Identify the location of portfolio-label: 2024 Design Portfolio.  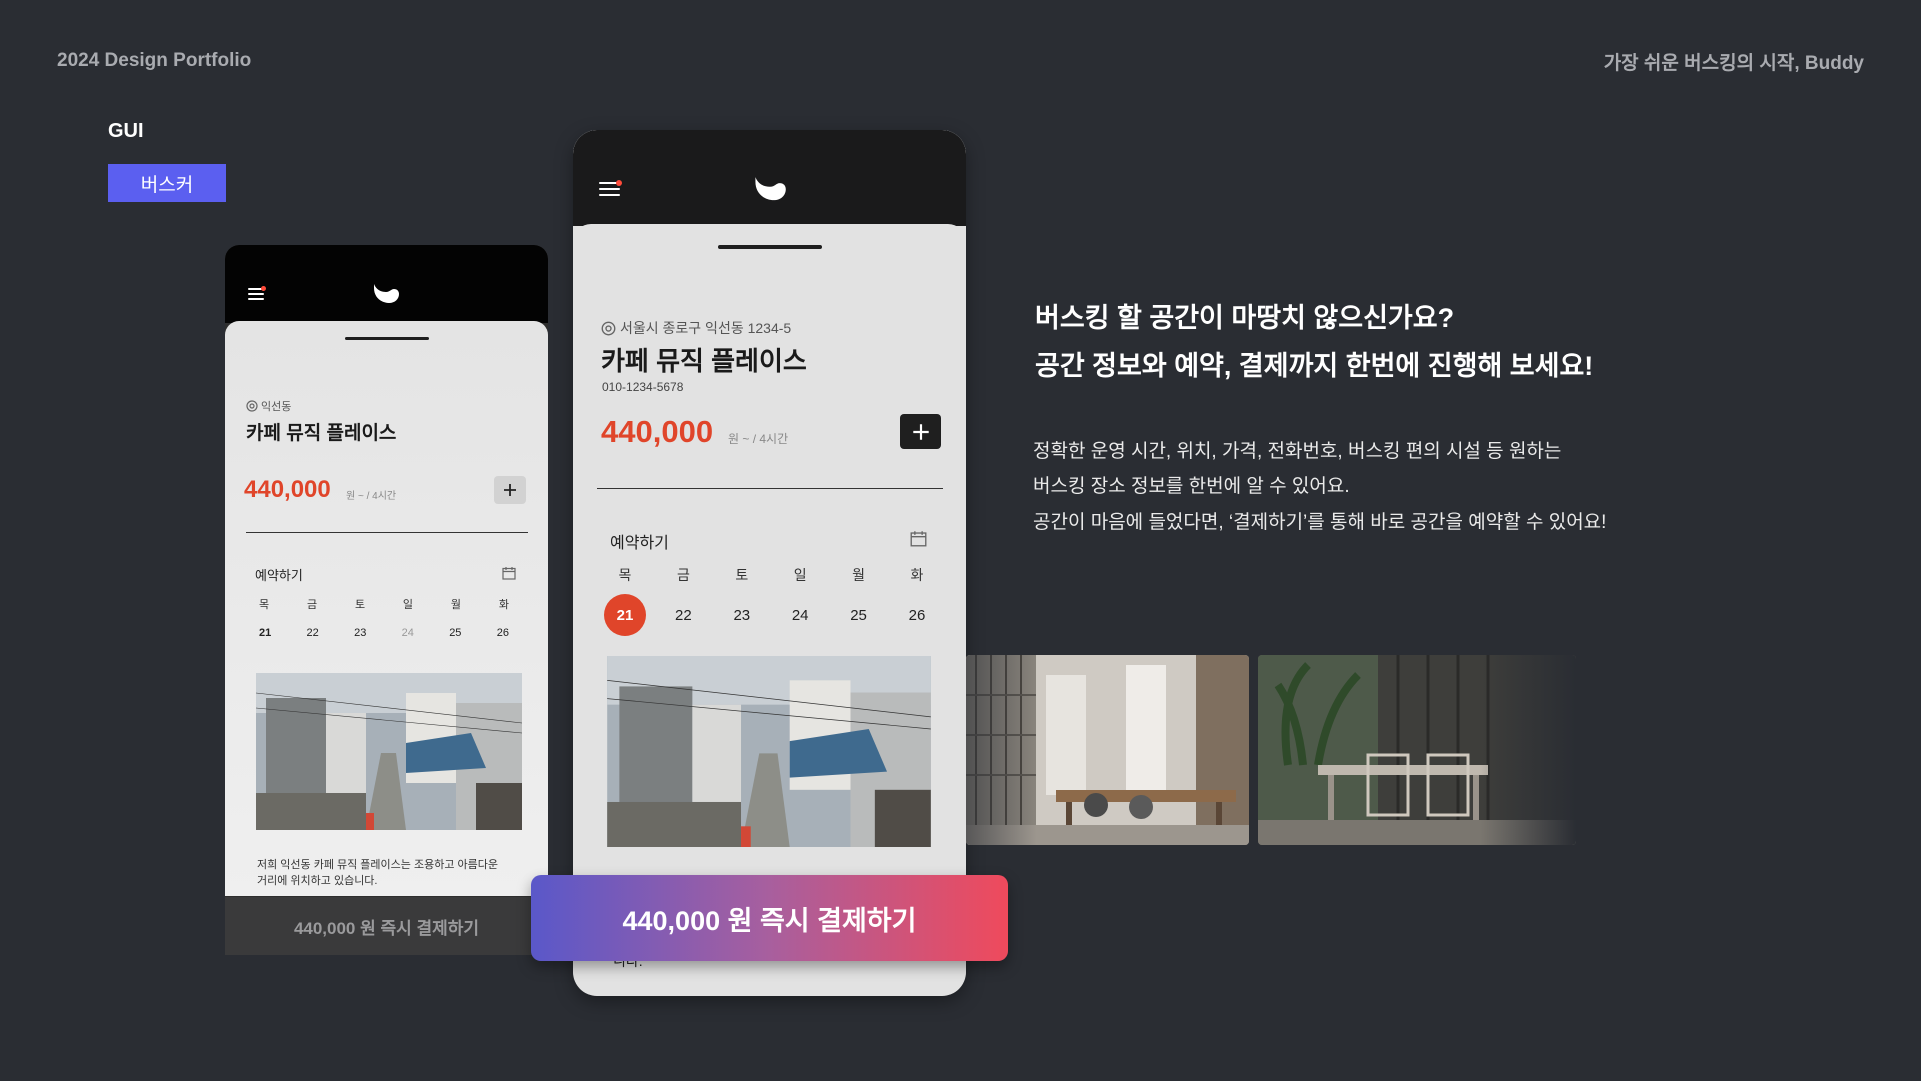
(154, 60).